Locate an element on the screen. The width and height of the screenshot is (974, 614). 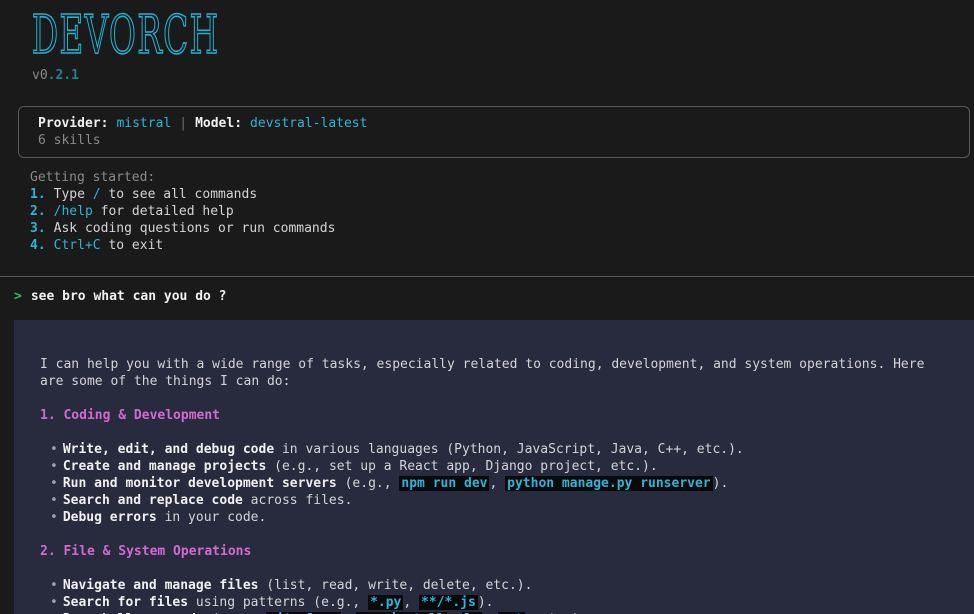
bullet-text: Navigate and manage files is located at coordinates (160, 585).